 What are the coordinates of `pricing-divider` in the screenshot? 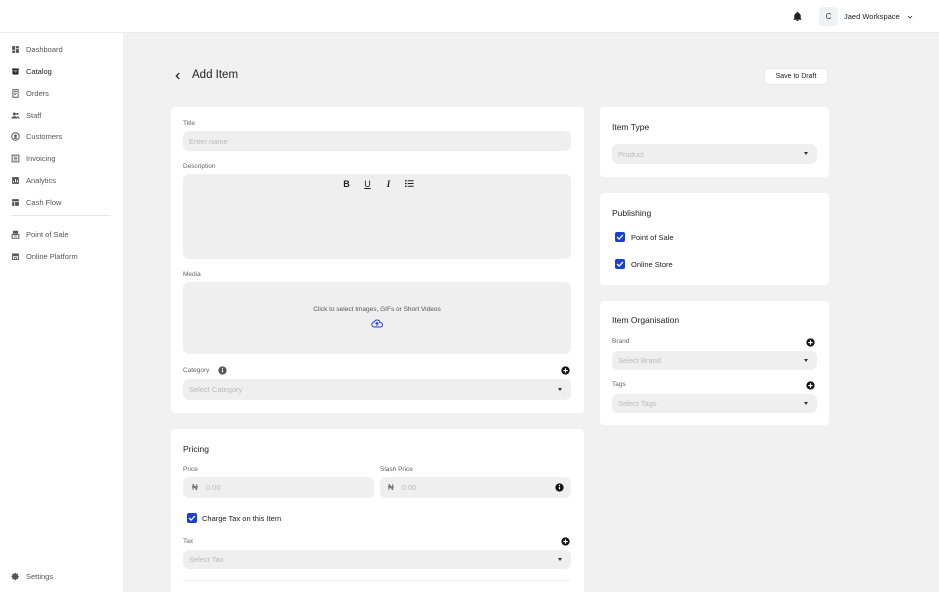 It's located at (377, 580).